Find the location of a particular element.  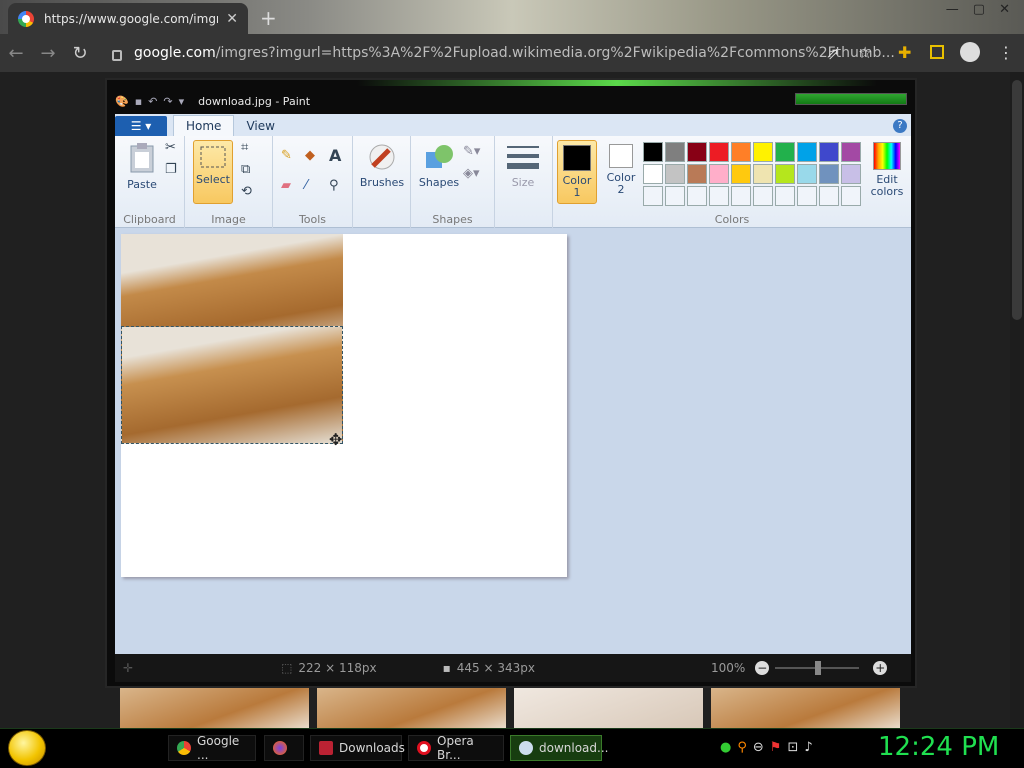

flag-icon: ⚑ is located at coordinates (776, 747).